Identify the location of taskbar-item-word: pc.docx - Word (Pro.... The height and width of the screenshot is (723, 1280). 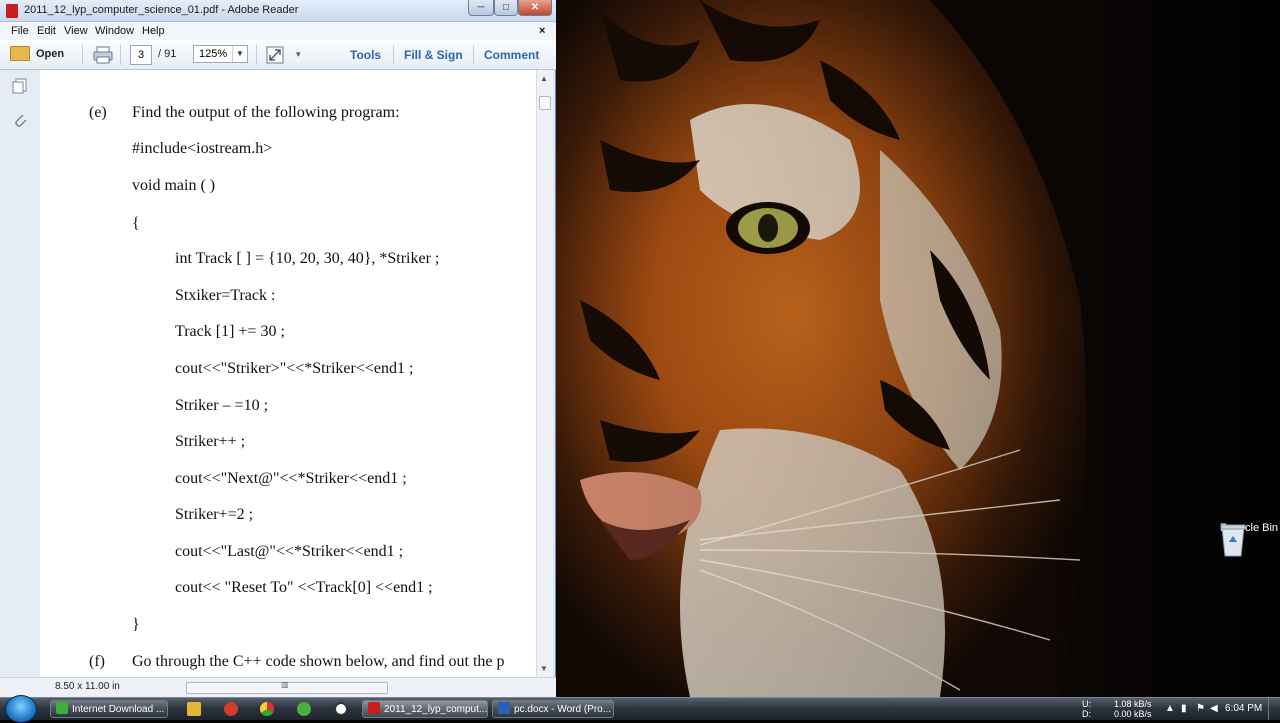
(553, 709).